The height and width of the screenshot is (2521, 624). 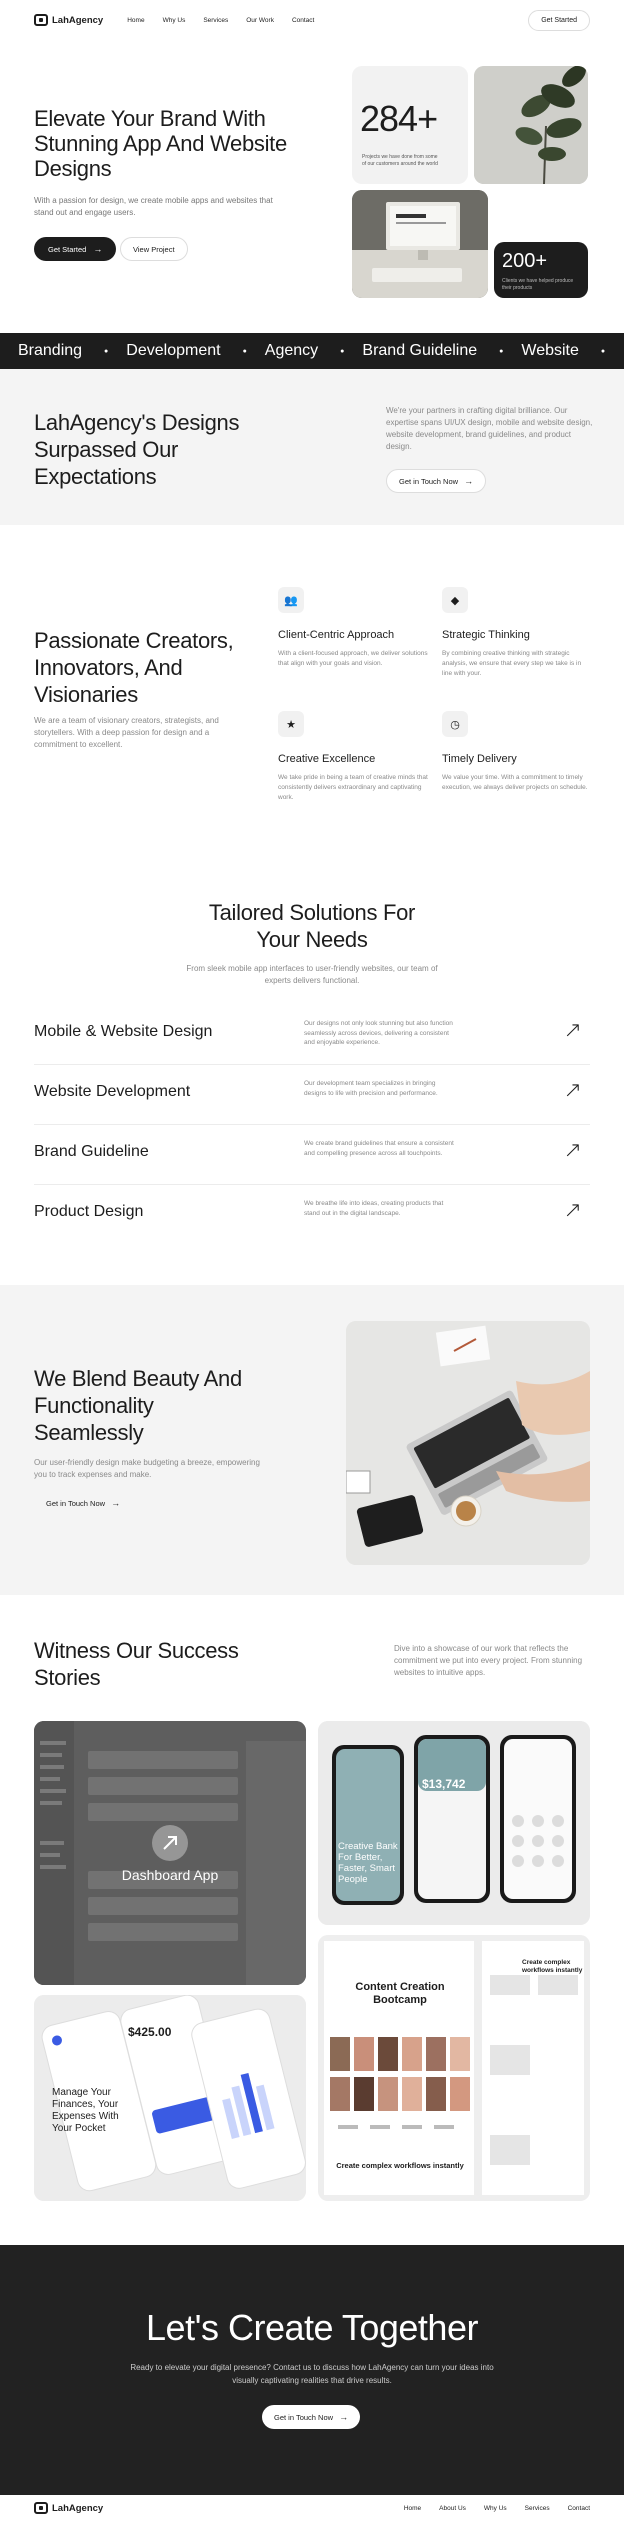 What do you see at coordinates (150, 2032) in the screenshot?
I see `finance-amount: $425.00` at bounding box center [150, 2032].